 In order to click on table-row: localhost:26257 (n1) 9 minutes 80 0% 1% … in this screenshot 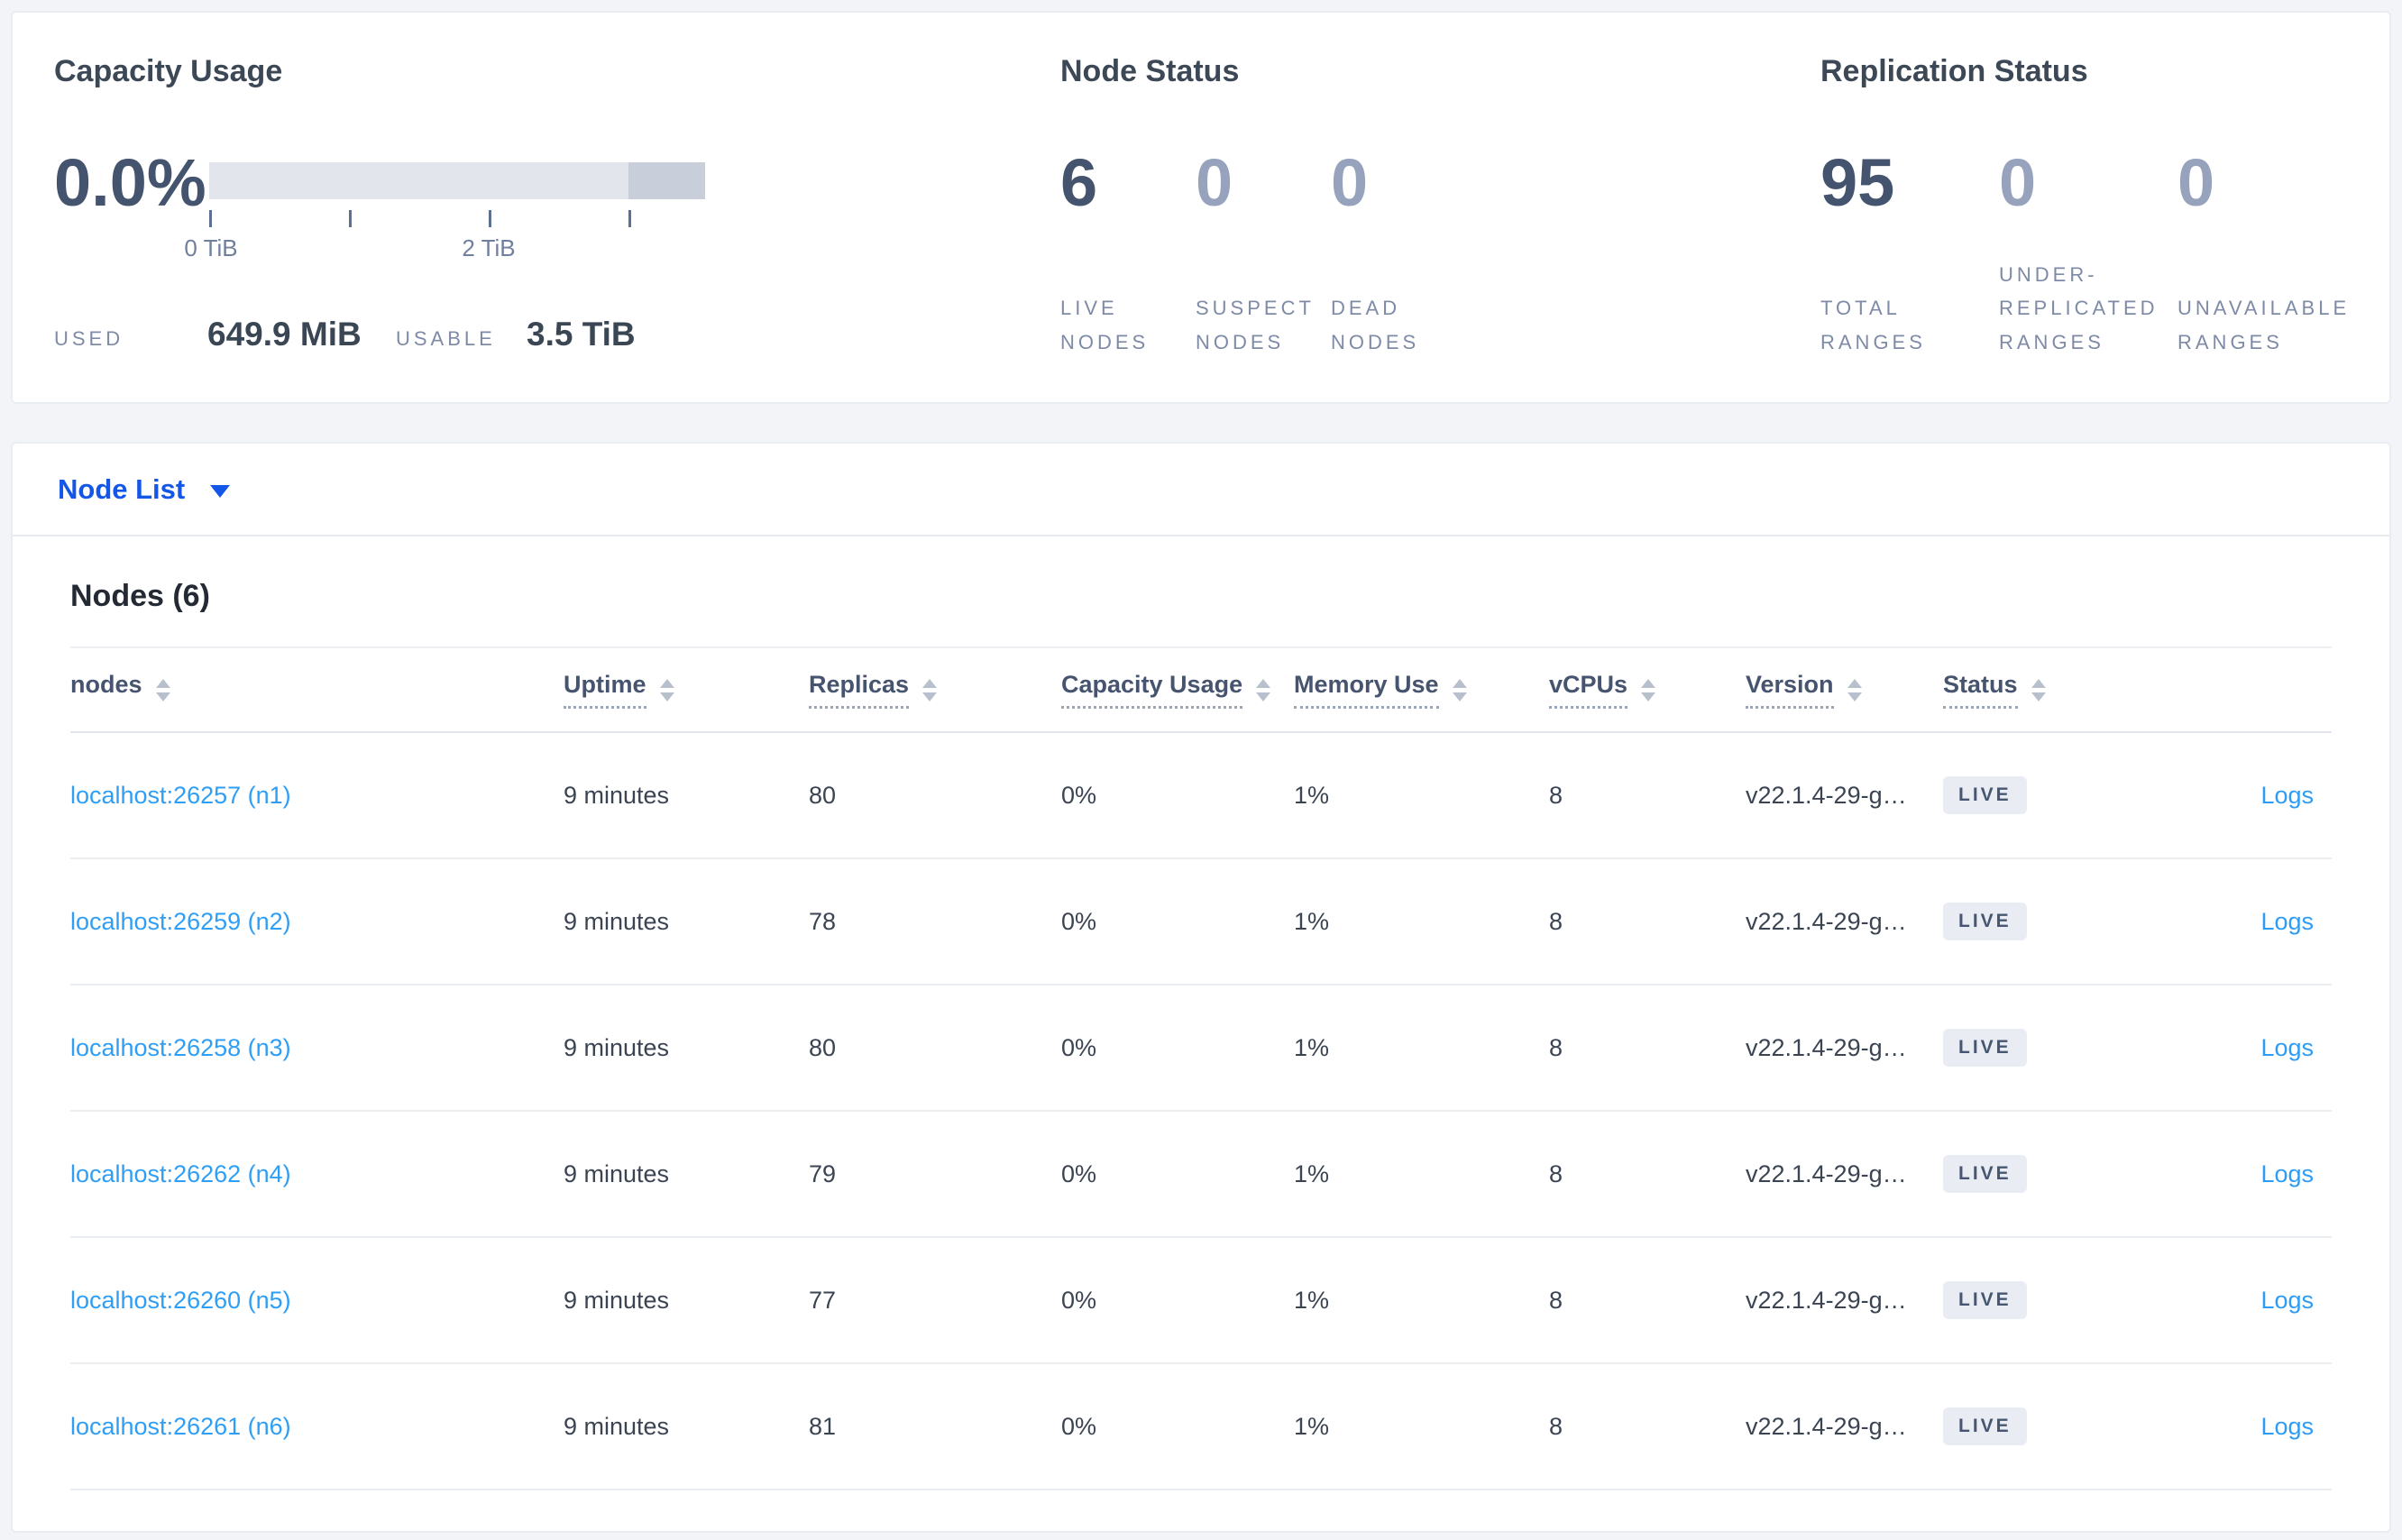, I will do `click(1201, 796)`.